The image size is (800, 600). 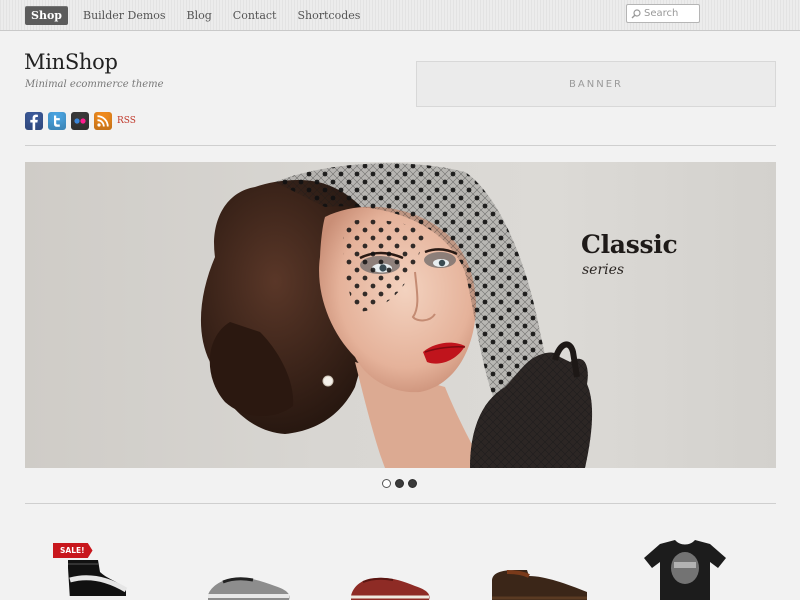 What do you see at coordinates (73, 550) in the screenshot?
I see `sale-badge: SALE!` at bounding box center [73, 550].